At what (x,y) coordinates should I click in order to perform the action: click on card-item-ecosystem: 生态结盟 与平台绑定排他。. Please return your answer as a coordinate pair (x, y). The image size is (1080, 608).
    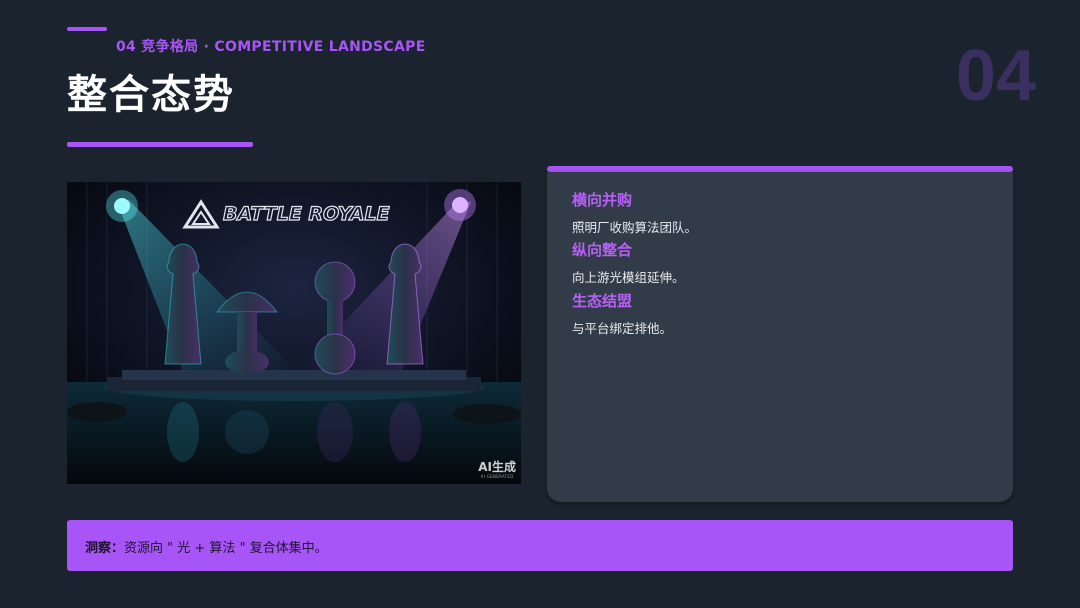
    Looking at the image, I should click on (622, 313).